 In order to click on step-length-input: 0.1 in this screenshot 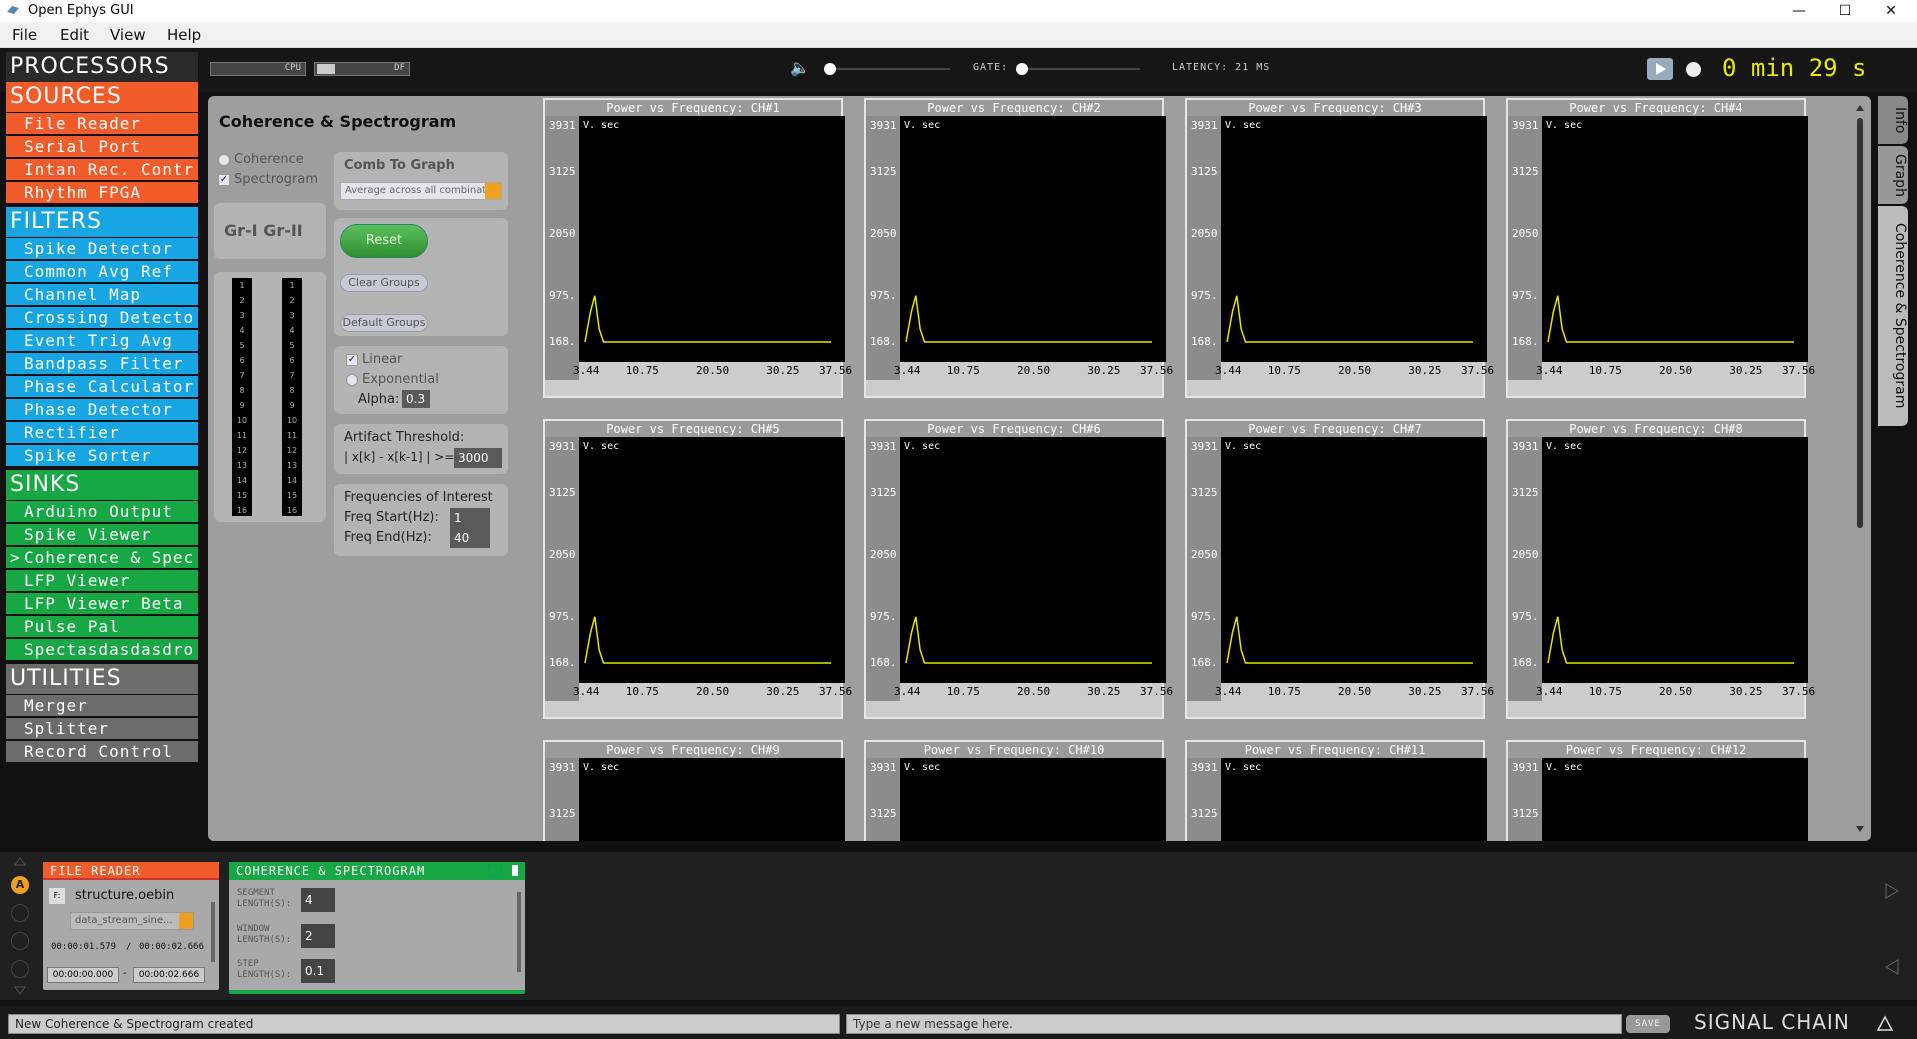, I will do `click(318, 971)`.